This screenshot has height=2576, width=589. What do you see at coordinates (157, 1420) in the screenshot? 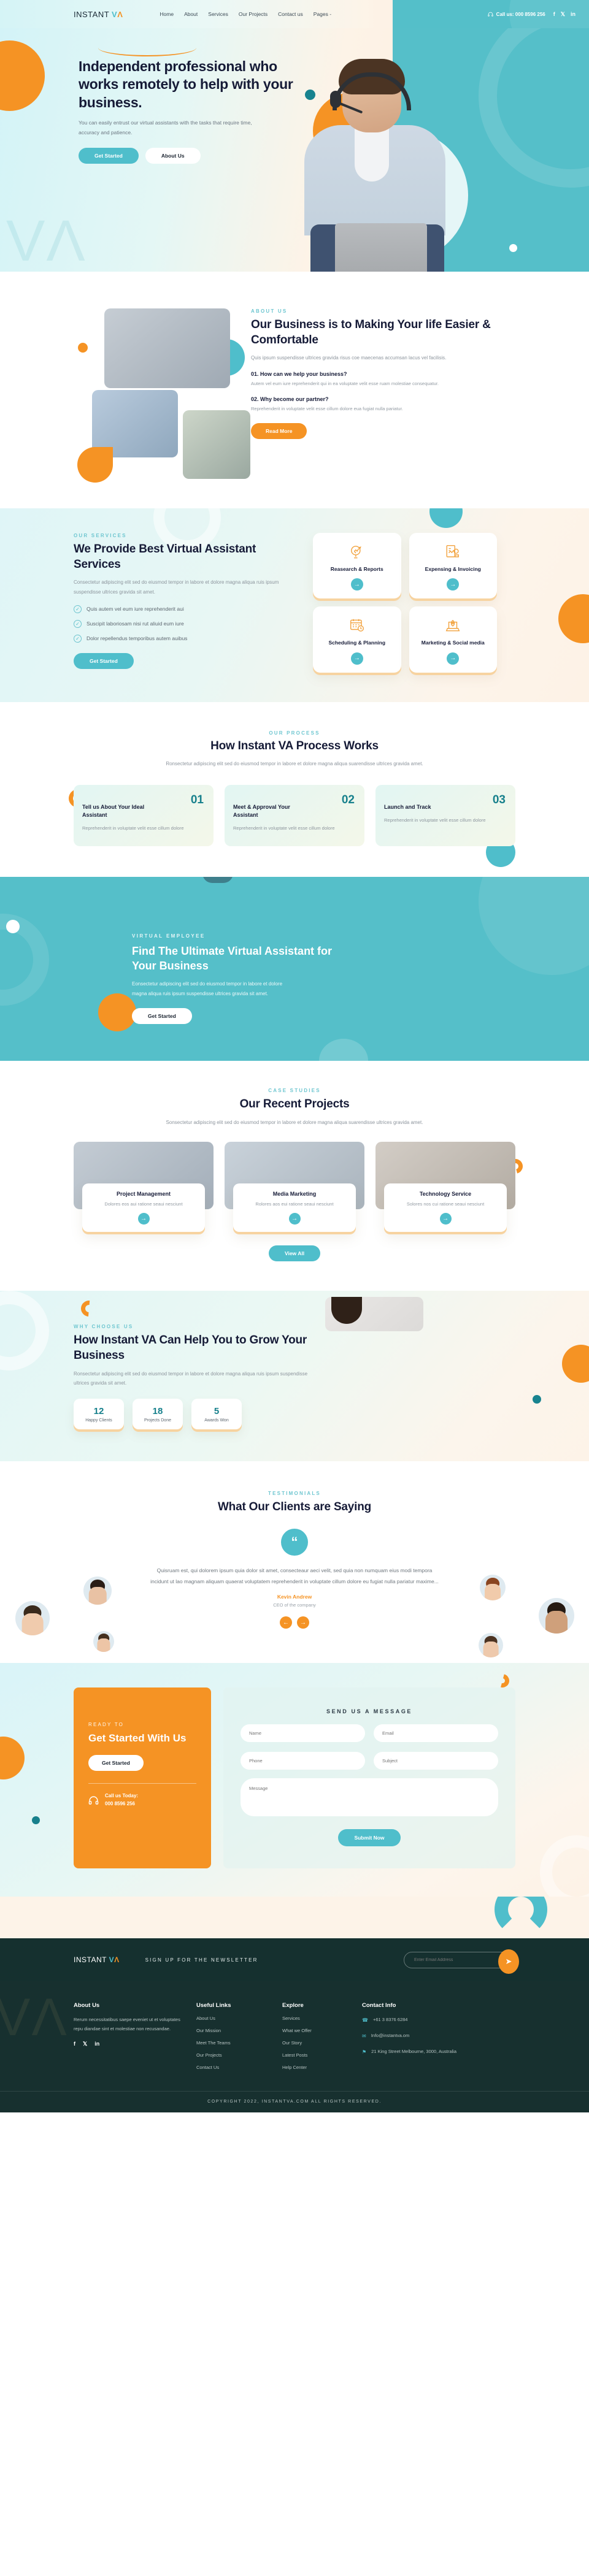
I see `stat-label: Projects Done` at bounding box center [157, 1420].